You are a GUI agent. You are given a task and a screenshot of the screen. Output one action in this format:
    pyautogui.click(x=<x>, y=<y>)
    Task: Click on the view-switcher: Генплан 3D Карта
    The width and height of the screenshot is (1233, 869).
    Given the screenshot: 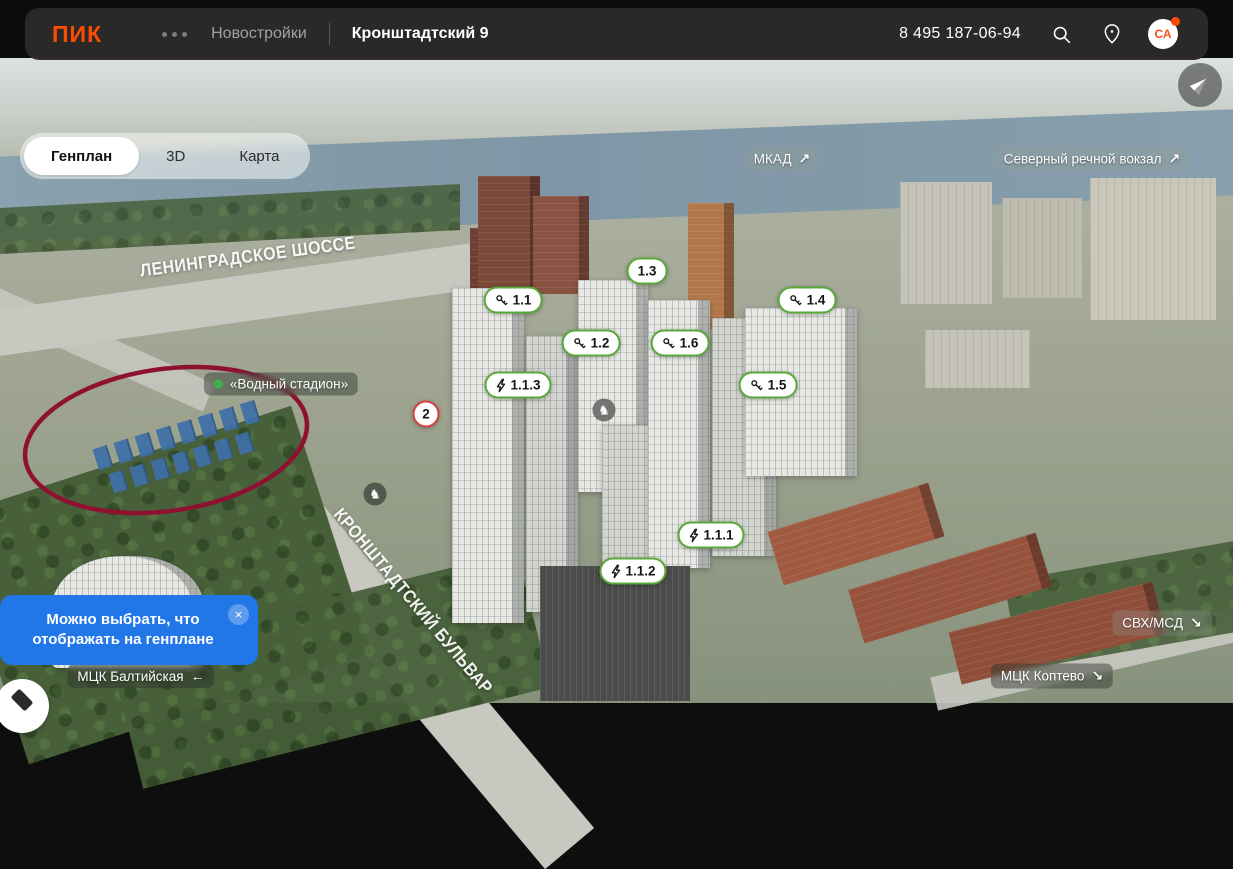 What is the action you would take?
    pyautogui.click(x=165, y=156)
    